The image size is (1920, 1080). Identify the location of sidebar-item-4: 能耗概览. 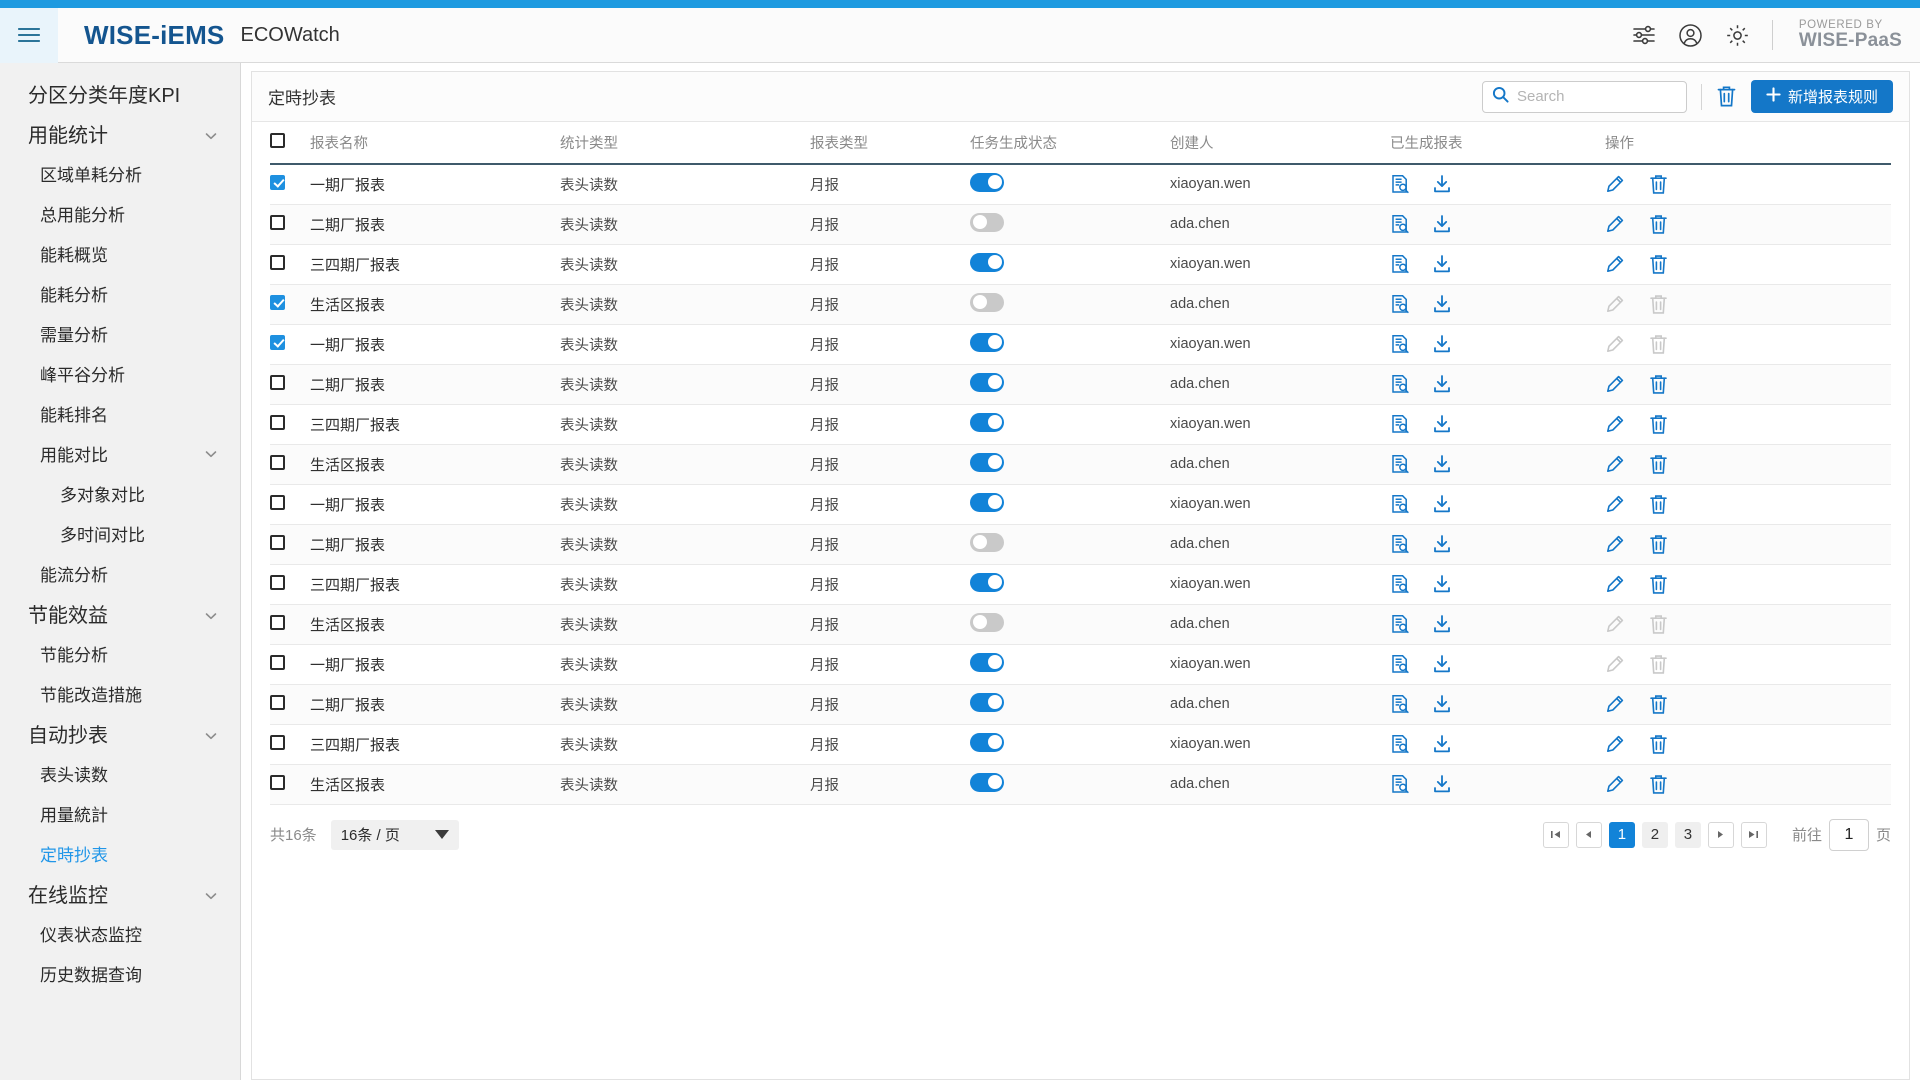
(120, 253).